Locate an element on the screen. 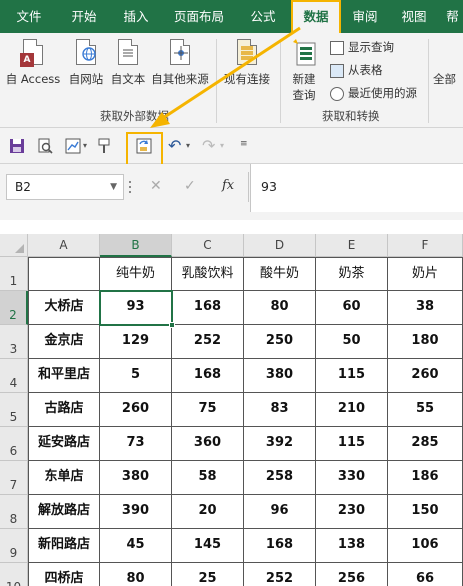 Image resolution: width=463 pixels, height=586 pixels. row-header-10: 10 is located at coordinates (14, 574).